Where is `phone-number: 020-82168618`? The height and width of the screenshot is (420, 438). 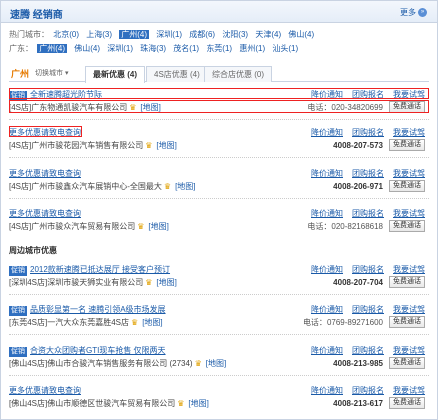
phone-number: 020-82168618 is located at coordinates (357, 226).